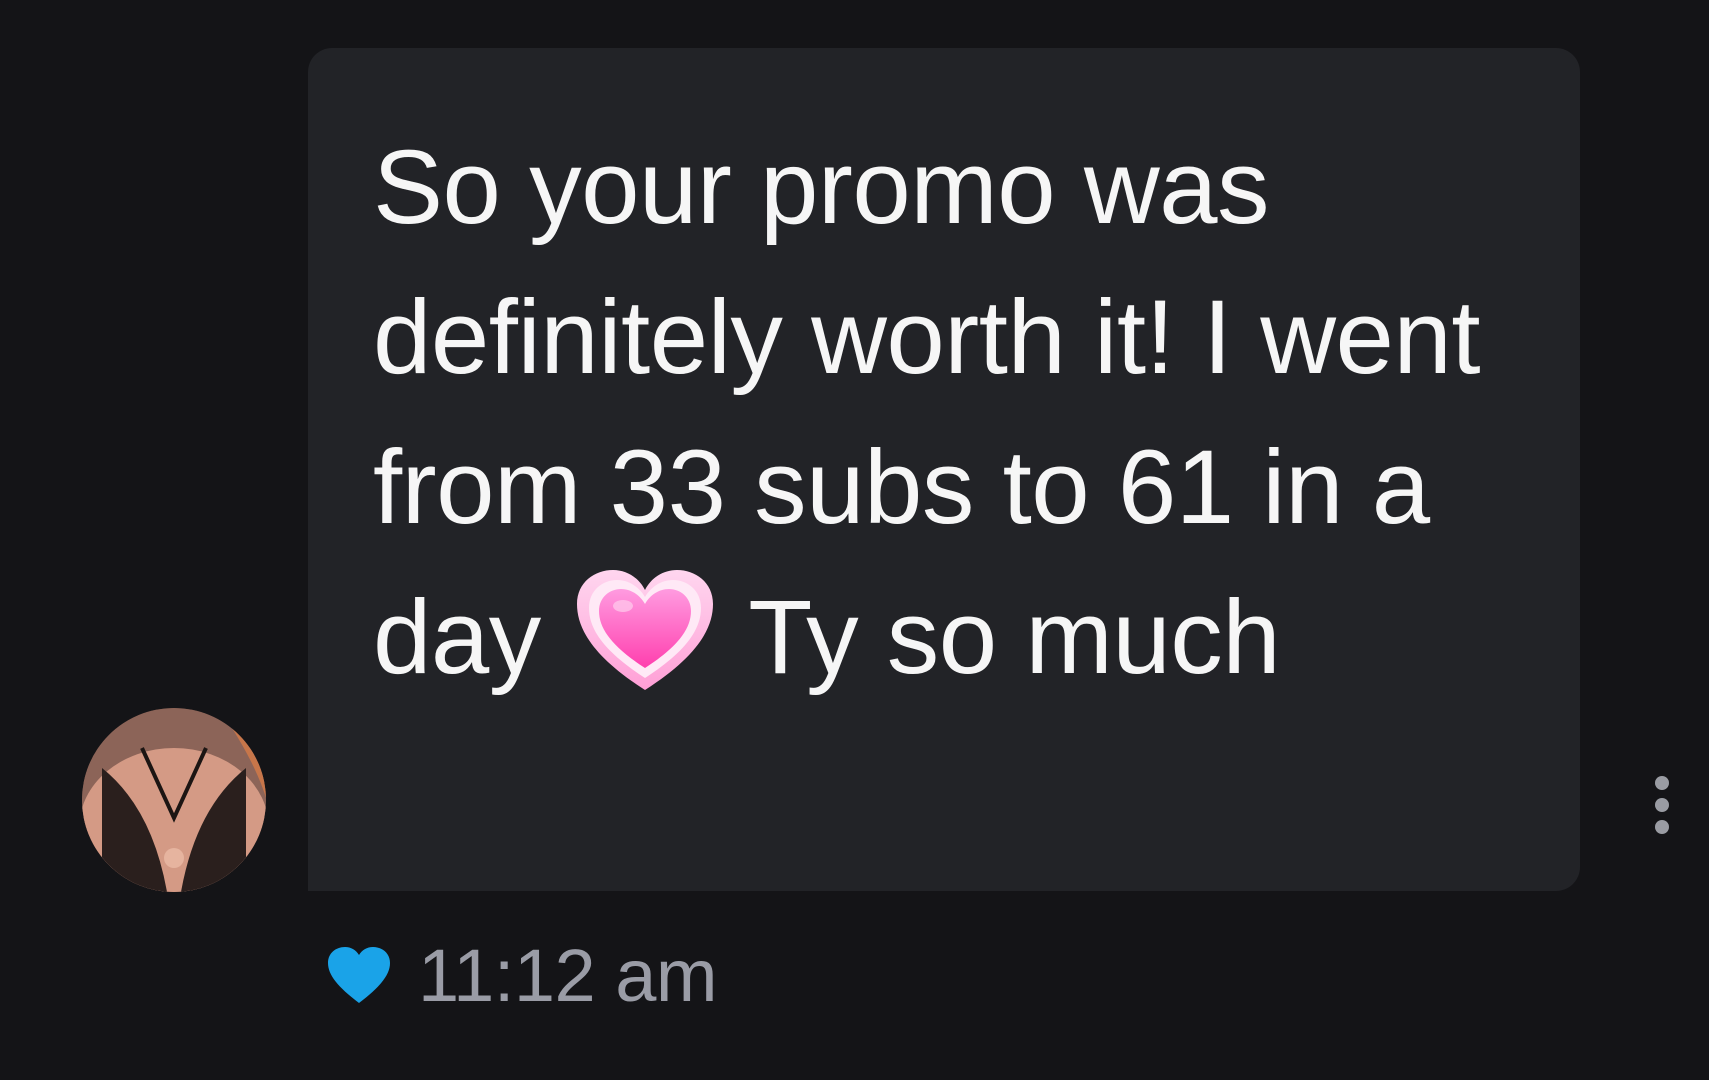 The width and height of the screenshot is (1709, 1080). Describe the element at coordinates (1014, 637) in the screenshot. I see `message-text-part-2: Ty so much` at that location.